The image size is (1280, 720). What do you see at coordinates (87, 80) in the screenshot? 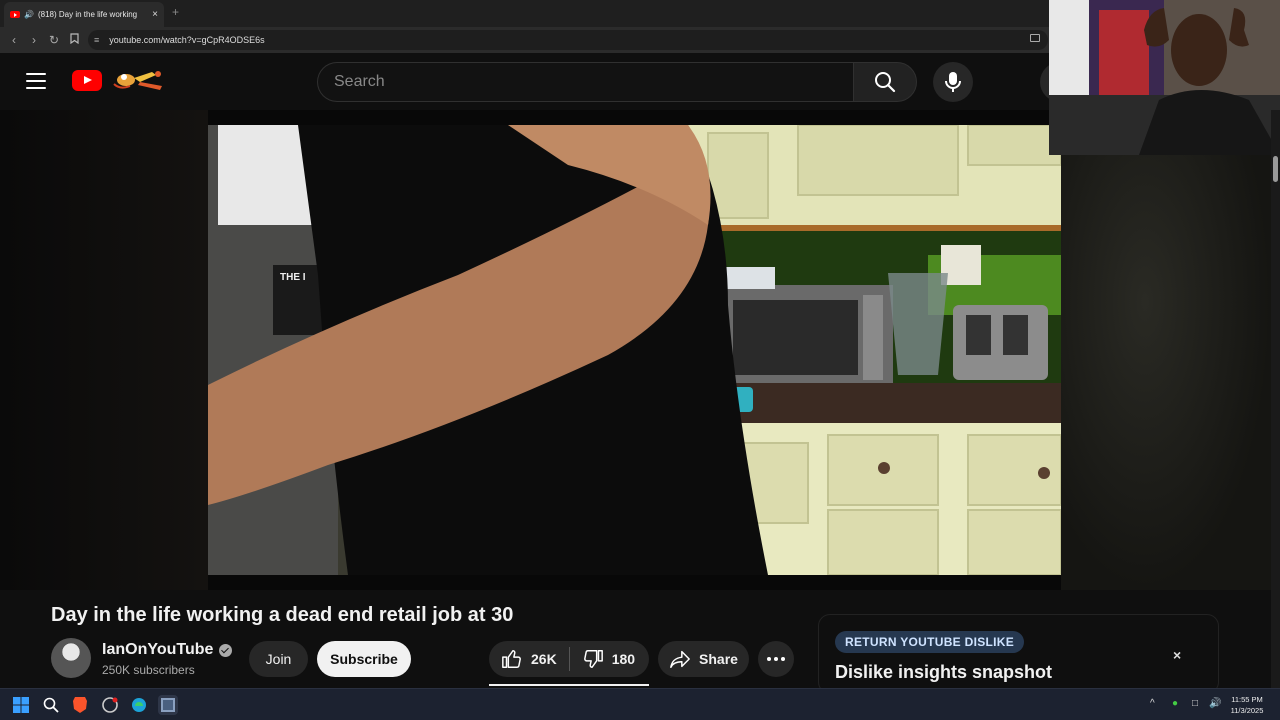
I see `youtube-logo-icon` at bounding box center [87, 80].